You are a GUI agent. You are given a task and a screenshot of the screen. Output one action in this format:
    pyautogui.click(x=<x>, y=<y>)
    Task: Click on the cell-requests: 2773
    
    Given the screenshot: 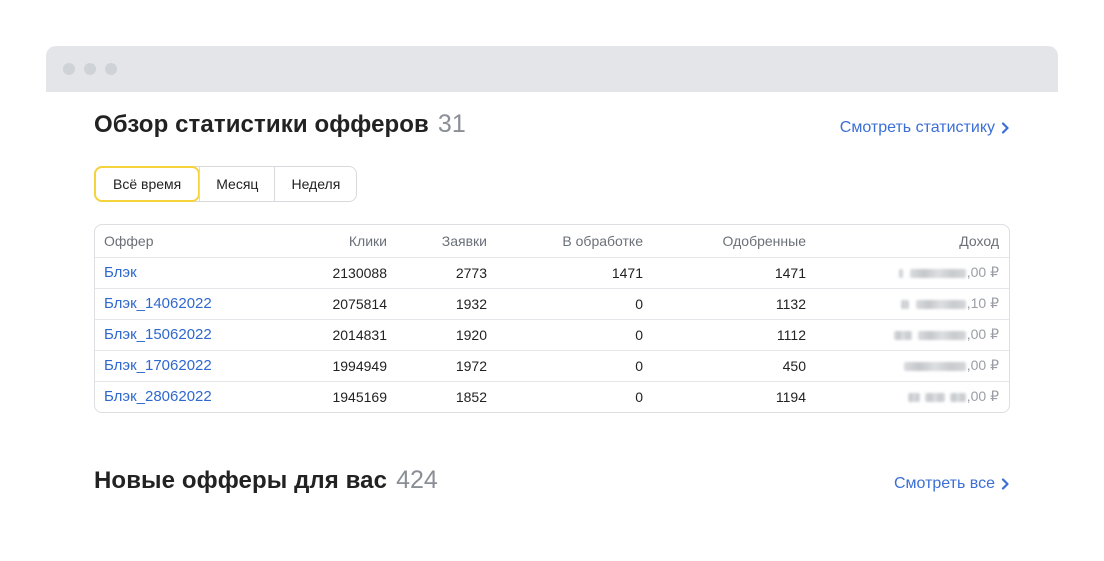 What is the action you would take?
    pyautogui.click(x=445, y=273)
    